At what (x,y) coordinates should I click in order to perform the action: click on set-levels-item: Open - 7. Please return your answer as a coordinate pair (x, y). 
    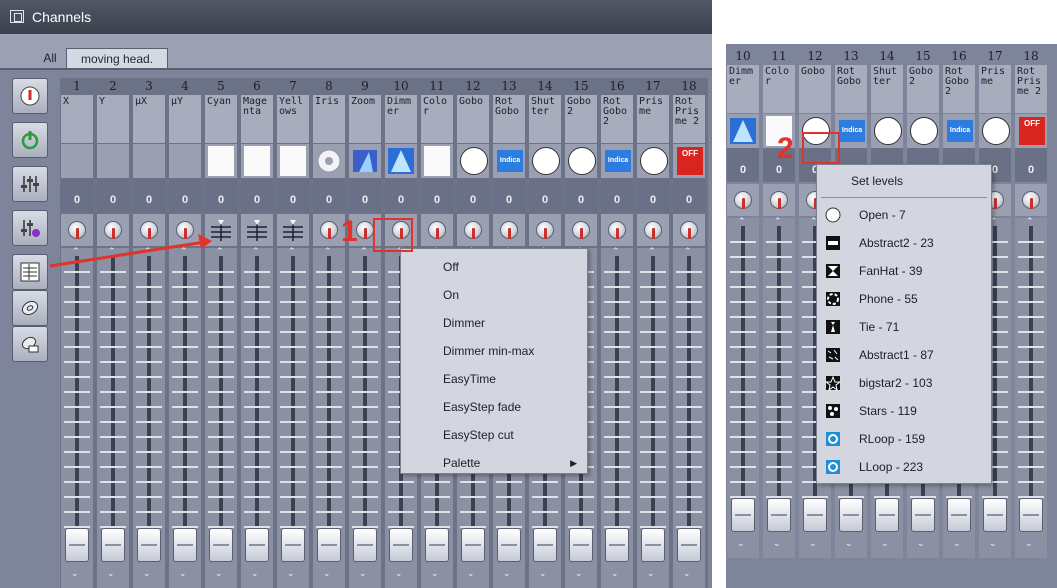
    Looking at the image, I should click on (904, 215).